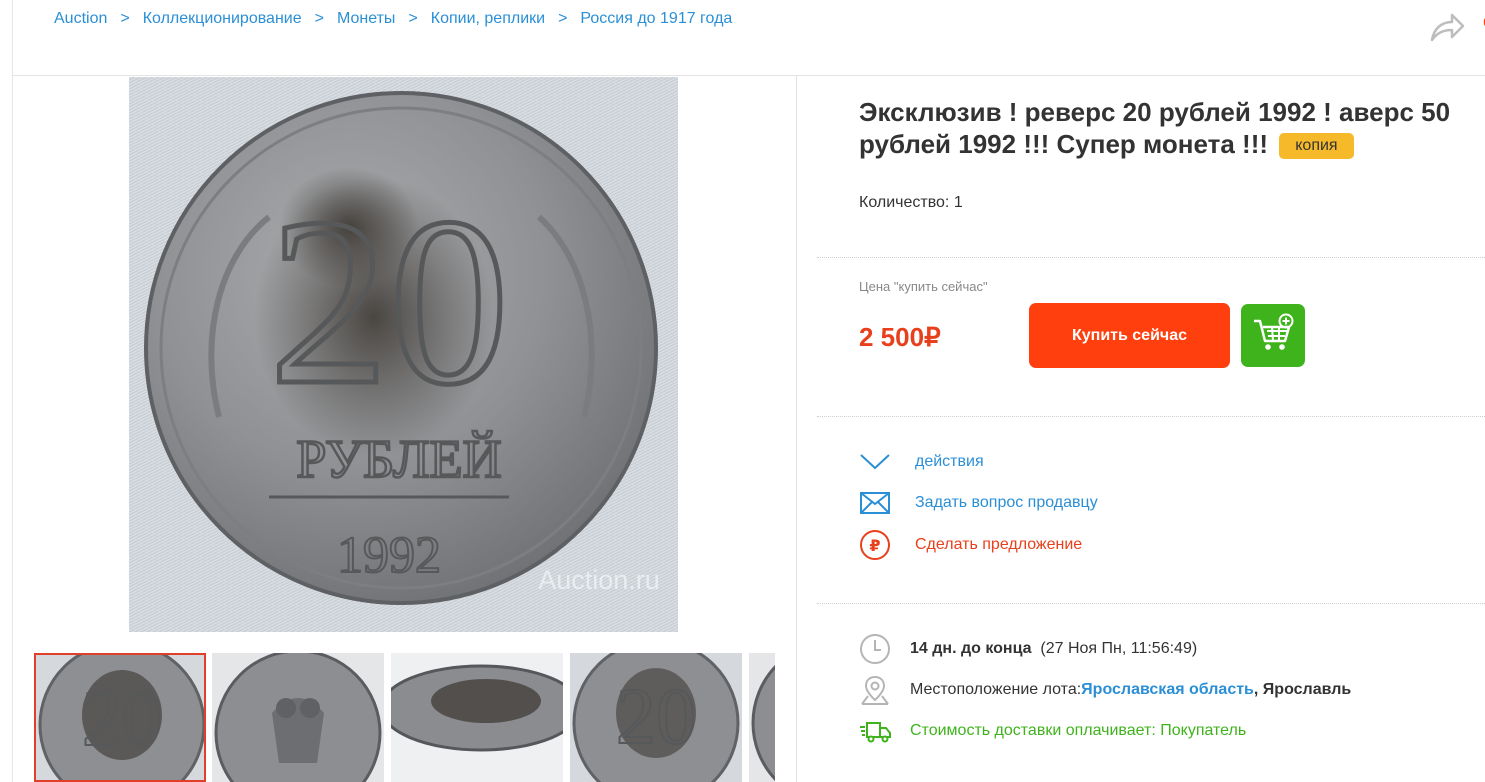  What do you see at coordinates (1447, 27) in the screenshot?
I see `share-icon` at bounding box center [1447, 27].